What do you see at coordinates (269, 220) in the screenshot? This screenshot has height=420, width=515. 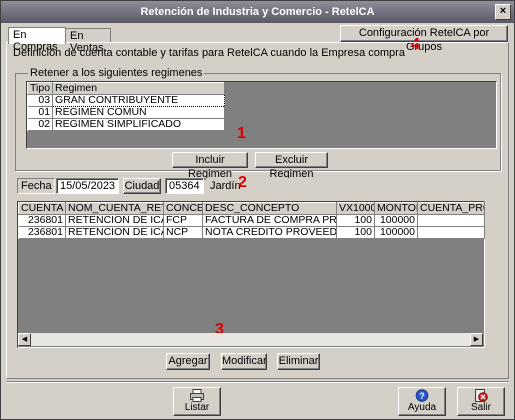 I see `cell-desc: FACTURA DE COMPRA PROVEE` at bounding box center [269, 220].